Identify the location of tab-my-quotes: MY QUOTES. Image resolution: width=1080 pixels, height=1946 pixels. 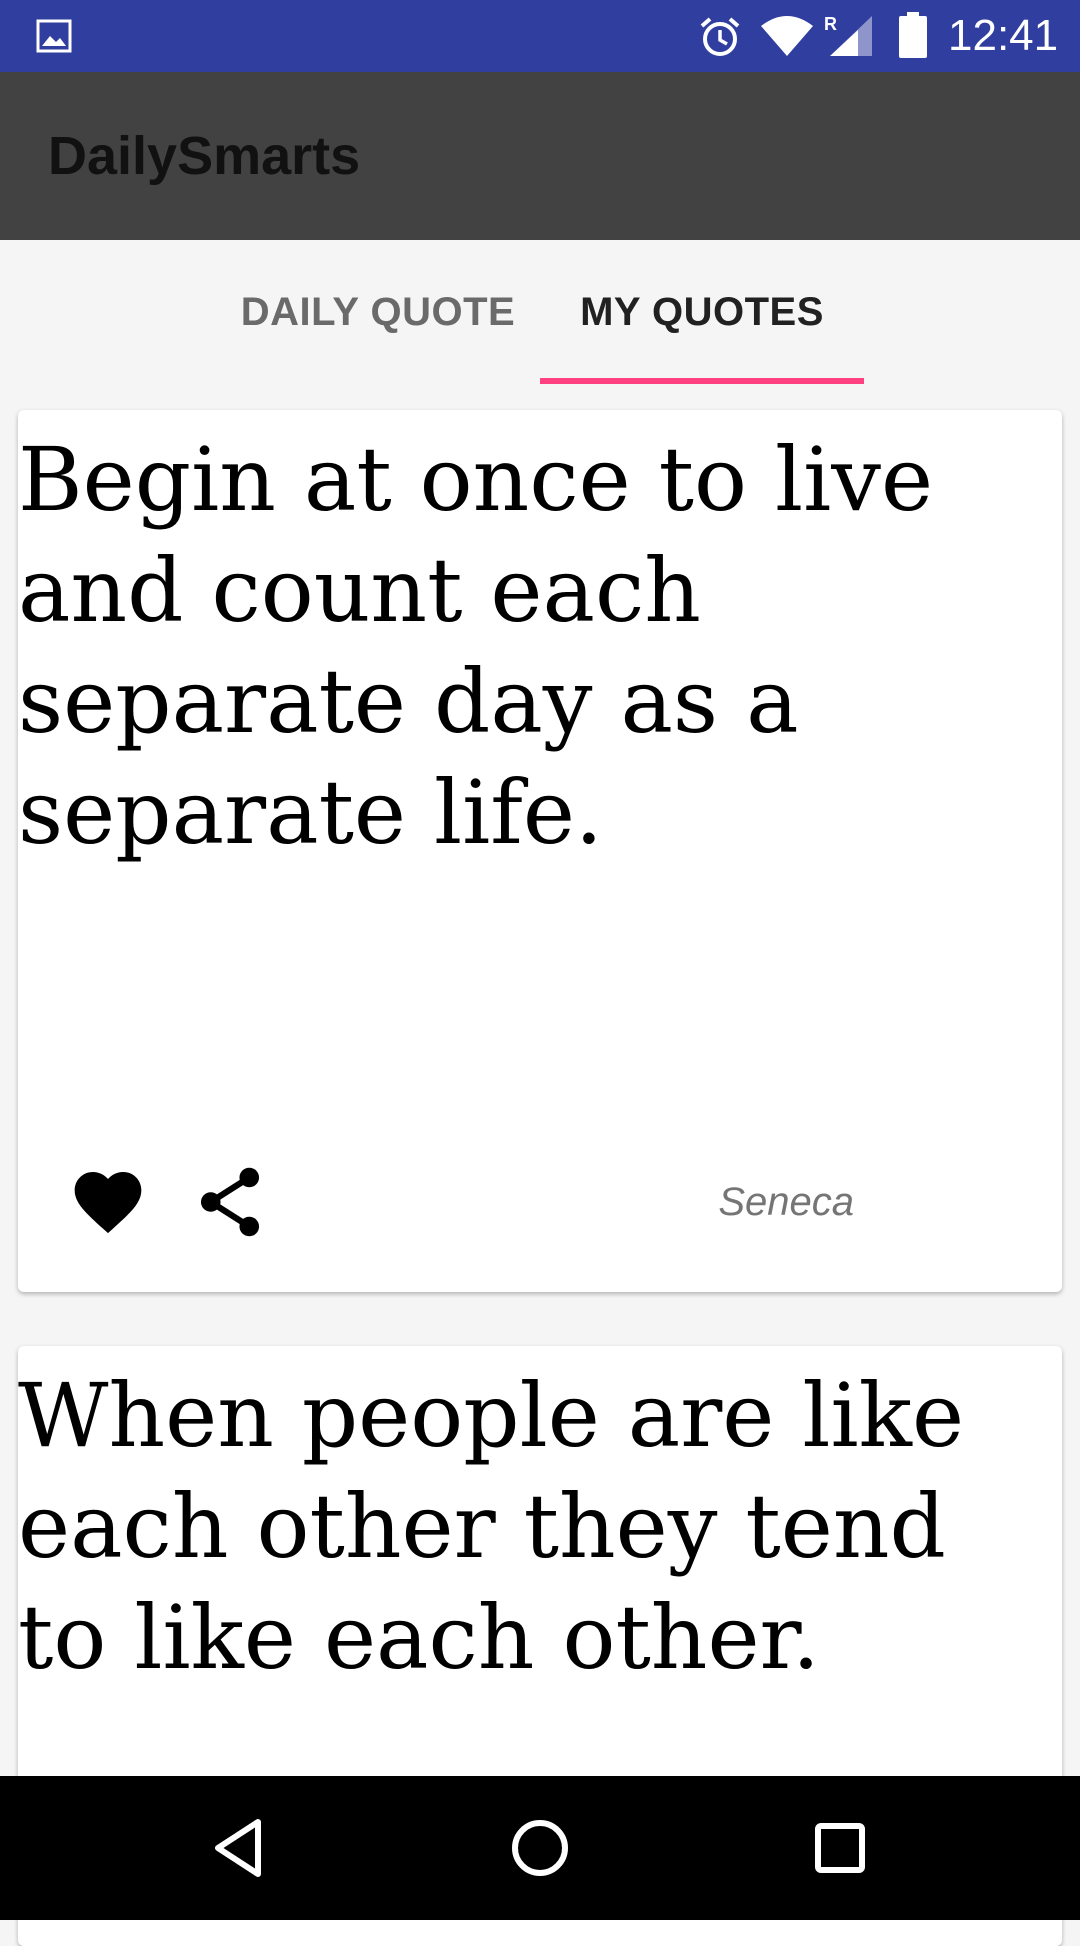
(702, 312).